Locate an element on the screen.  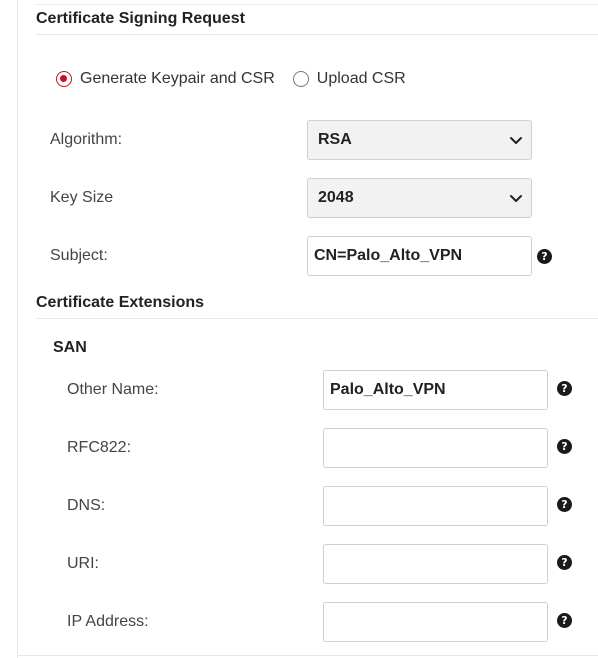
top-divider is located at coordinates (317, 4).